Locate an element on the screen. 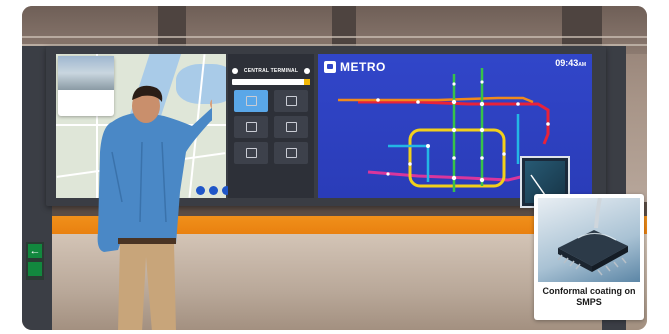 The image size is (669, 334). terminal-header: CENTRAL TERMINAL is located at coordinates (271, 70).